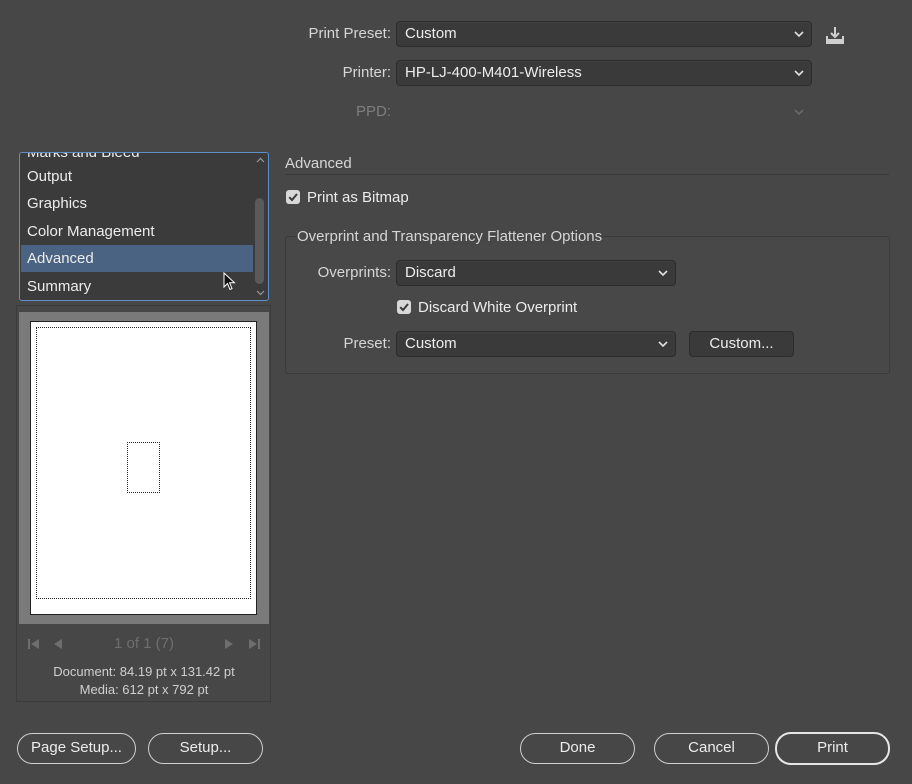 The image size is (912, 784). I want to click on preset-value: Custom, so click(431, 343).